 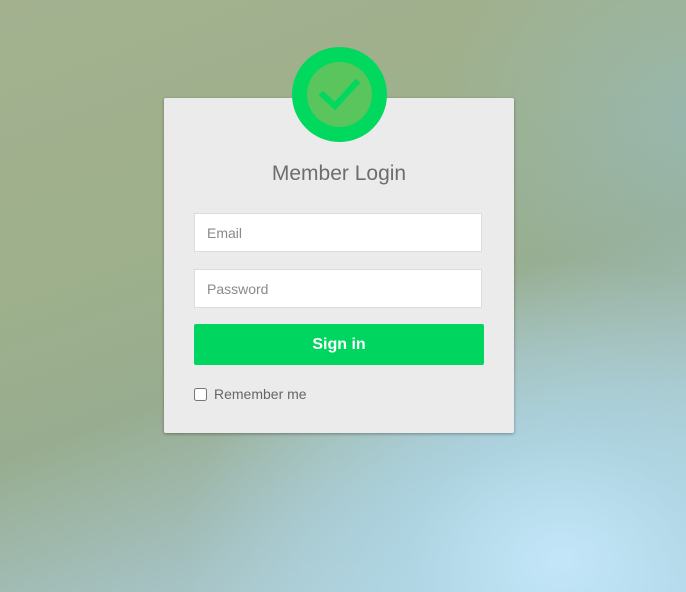 I want to click on remember-me-checkbox, so click(x=200, y=394).